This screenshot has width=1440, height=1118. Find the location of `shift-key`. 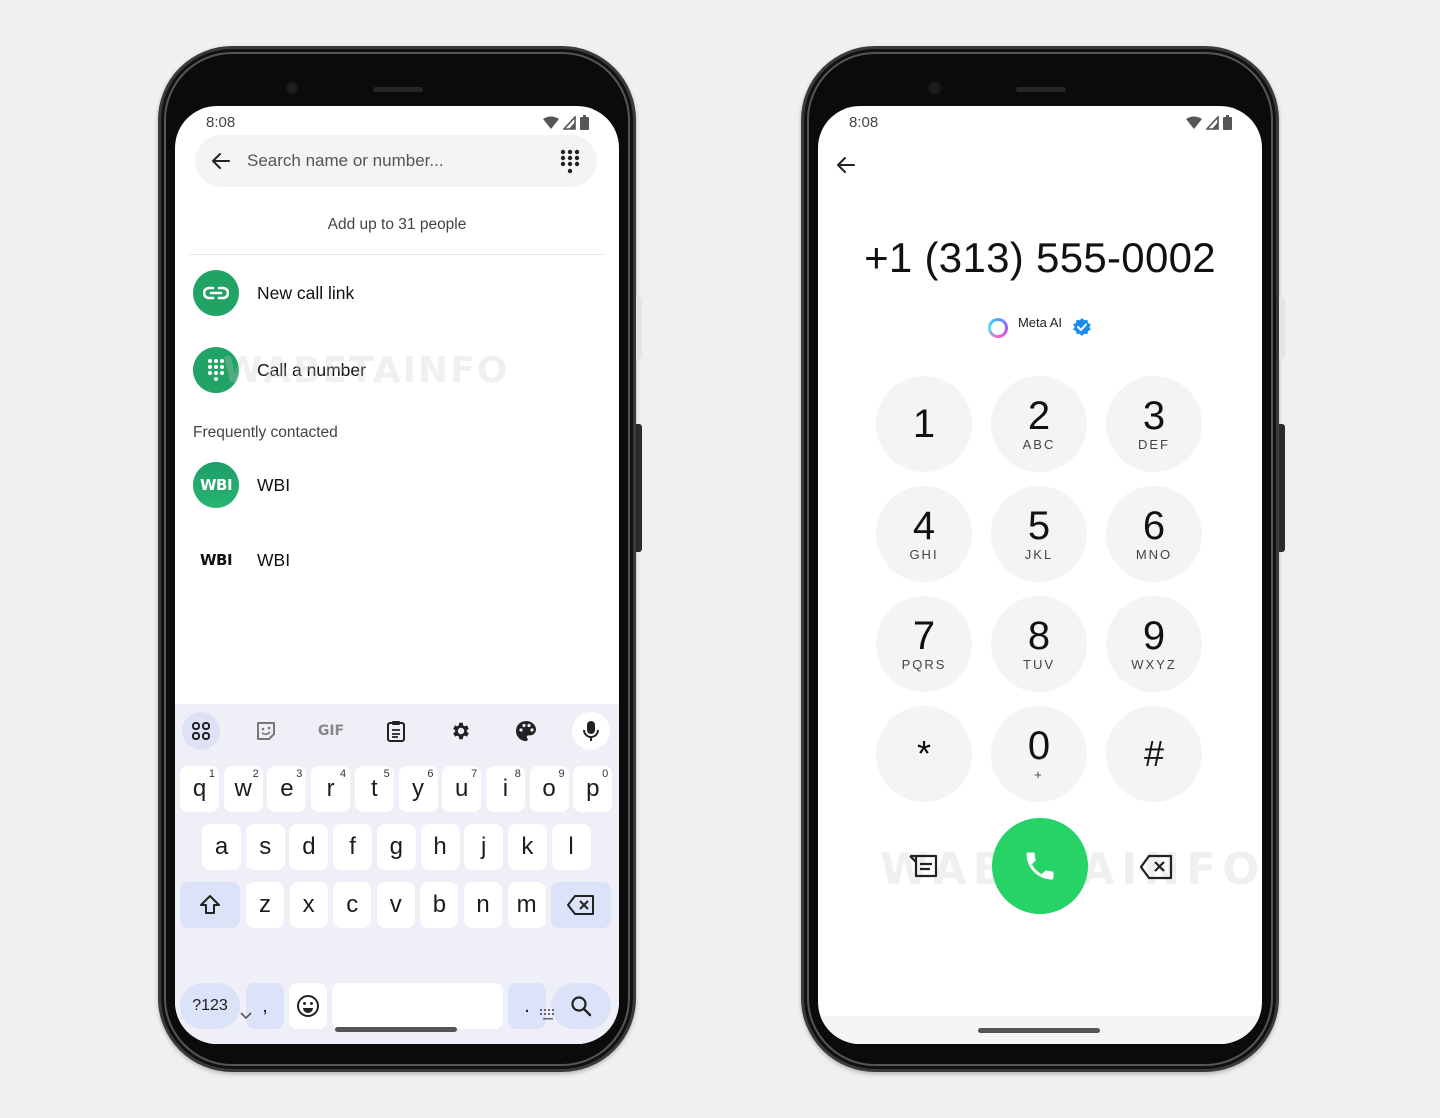

shift-key is located at coordinates (210, 905).